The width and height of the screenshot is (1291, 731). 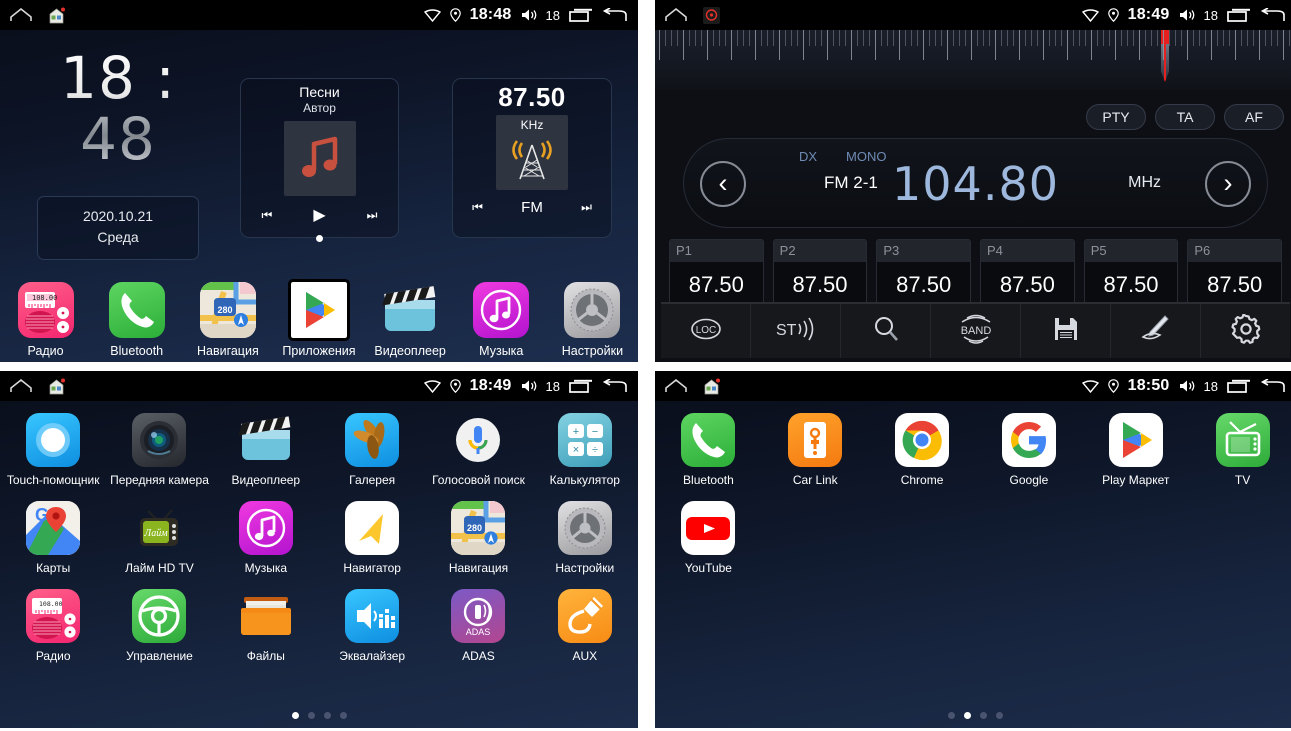 What do you see at coordinates (820, 274) in the screenshot?
I see `preset-button: P2 87.50` at bounding box center [820, 274].